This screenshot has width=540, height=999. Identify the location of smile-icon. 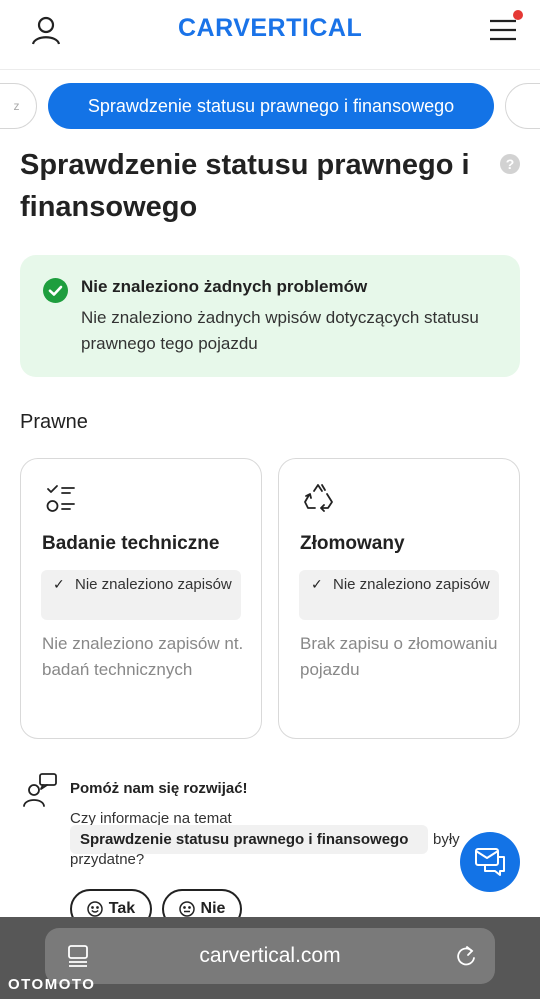
(95, 909).